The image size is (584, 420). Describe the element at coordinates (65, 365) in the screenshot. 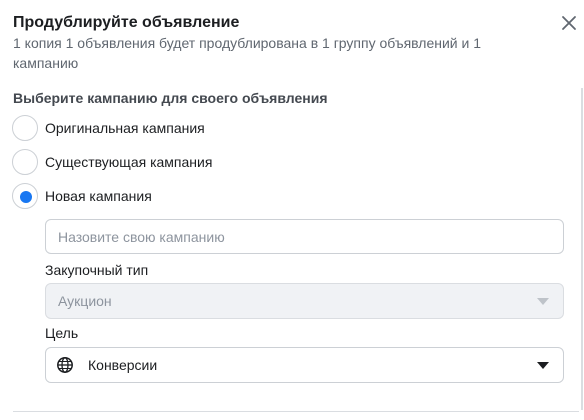

I see `globe-icon` at that location.